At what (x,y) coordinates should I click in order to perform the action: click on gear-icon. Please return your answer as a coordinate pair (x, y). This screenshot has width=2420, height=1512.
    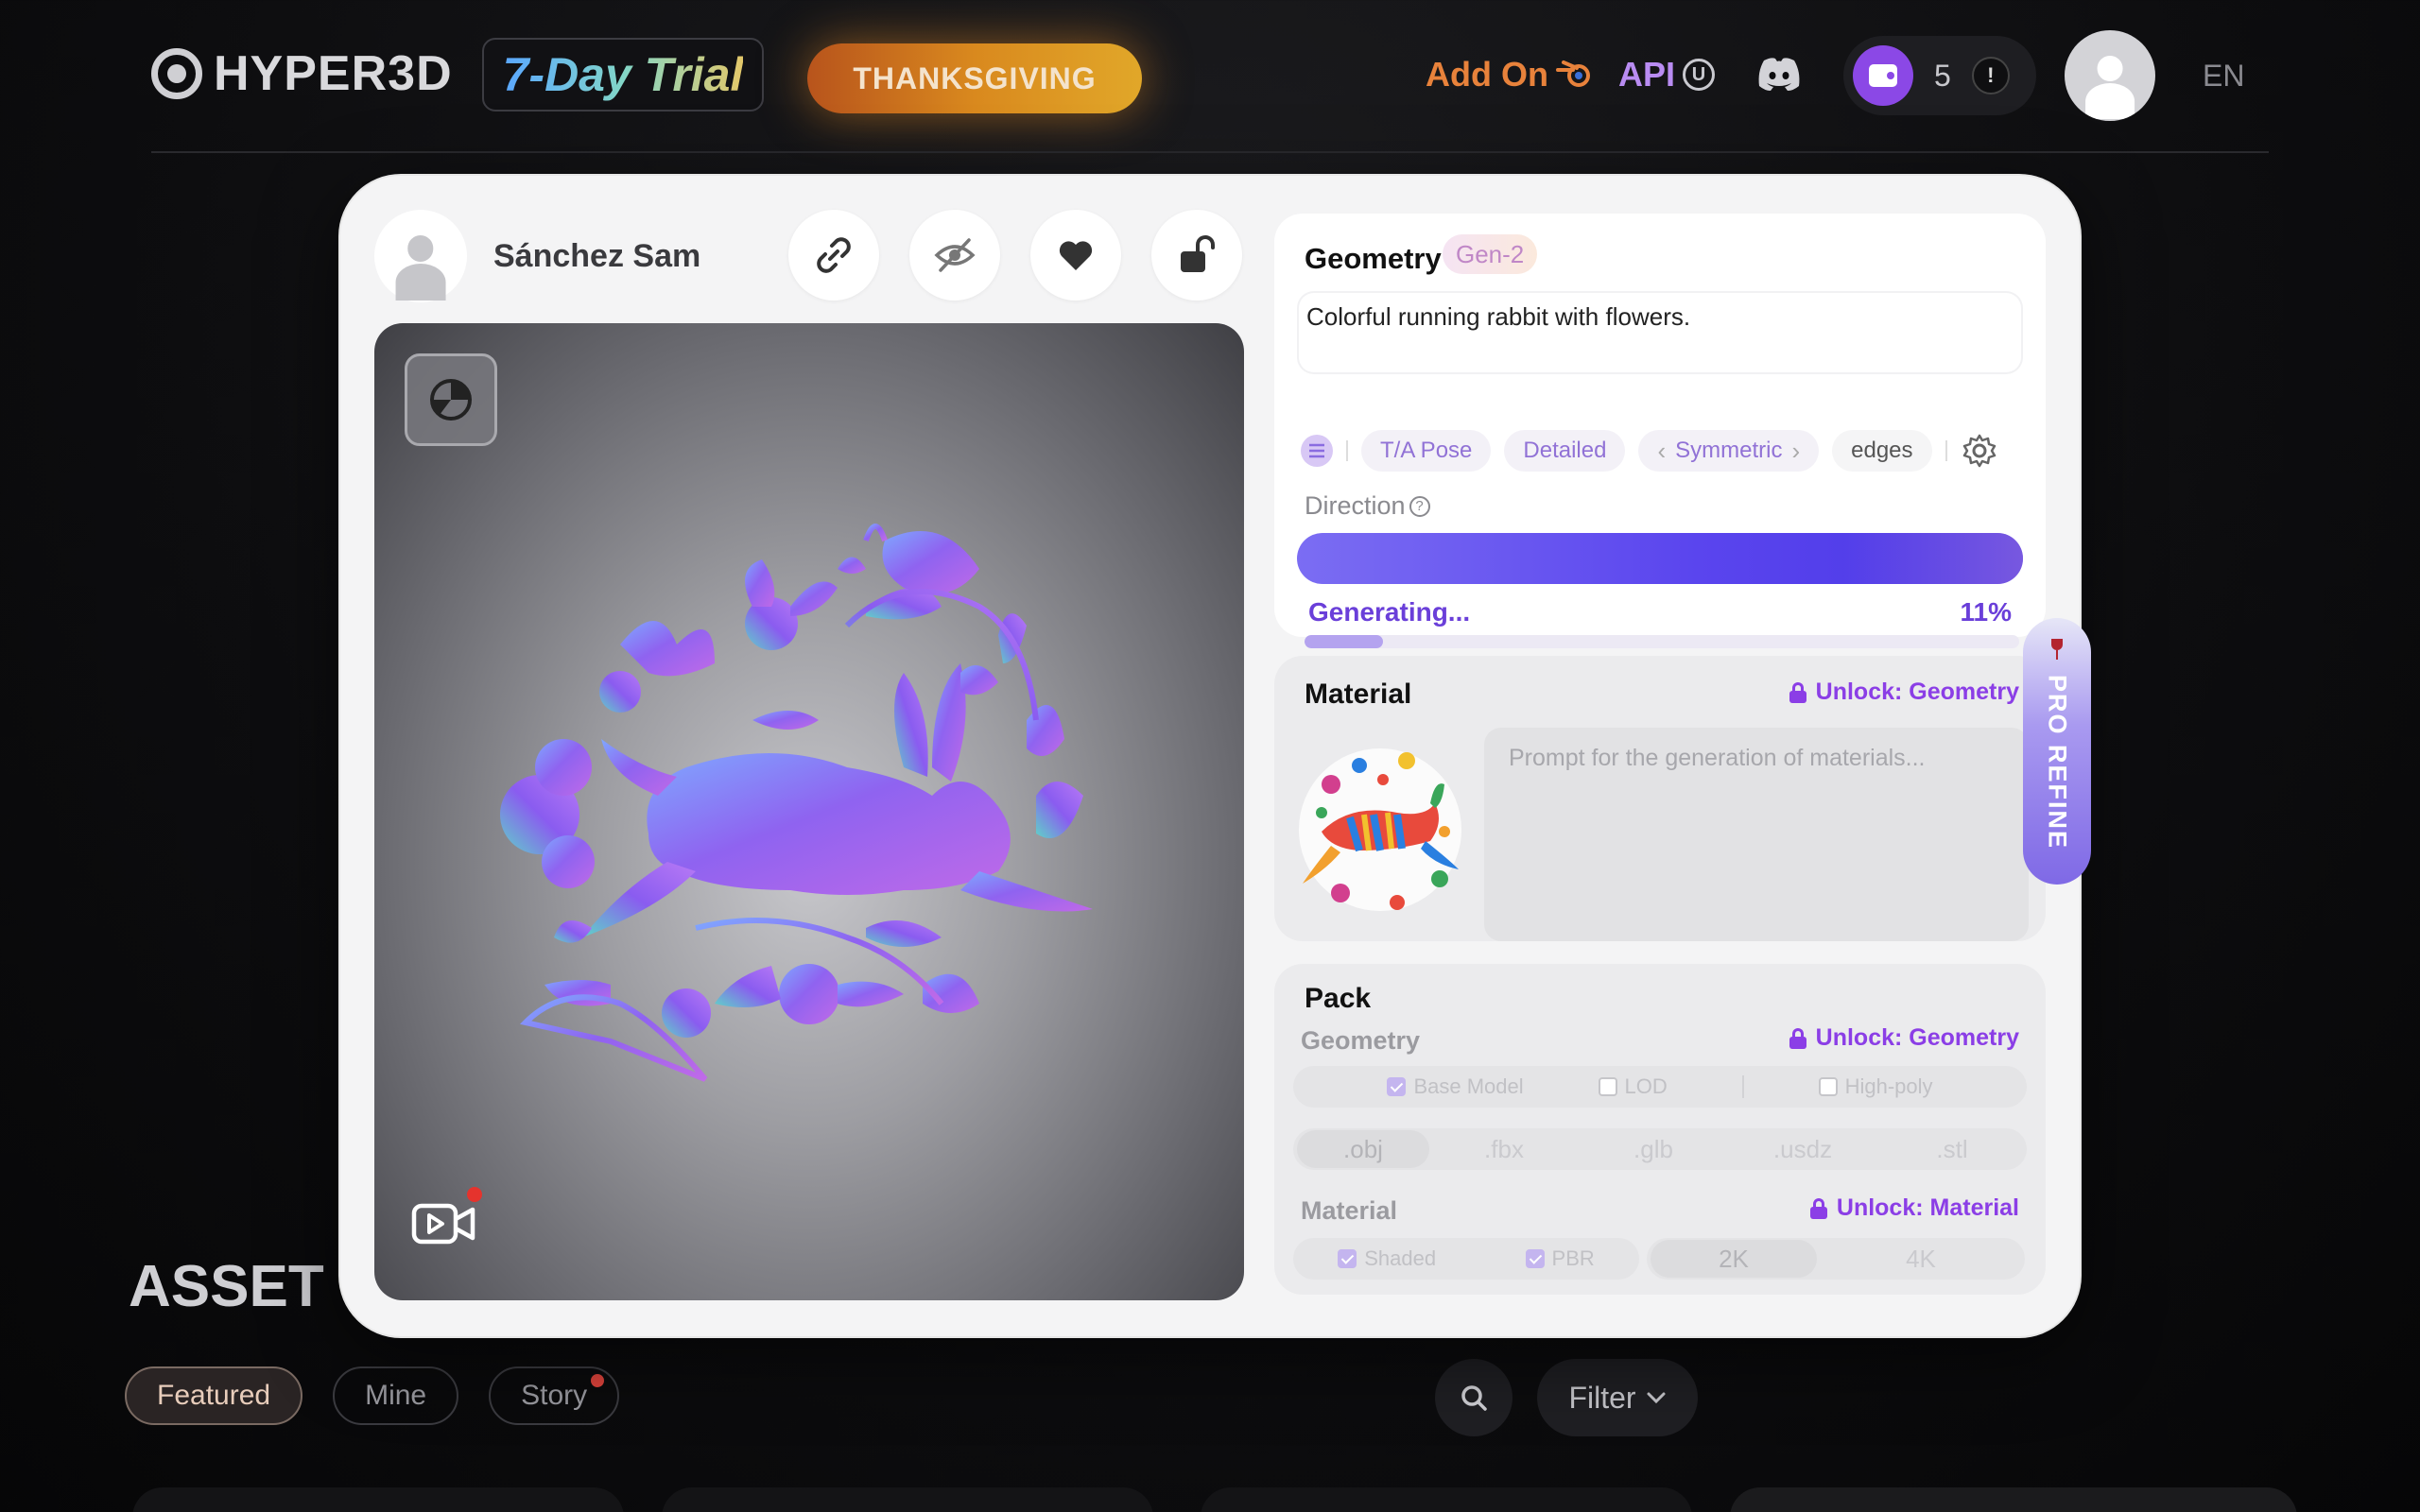
    Looking at the image, I should click on (1979, 451).